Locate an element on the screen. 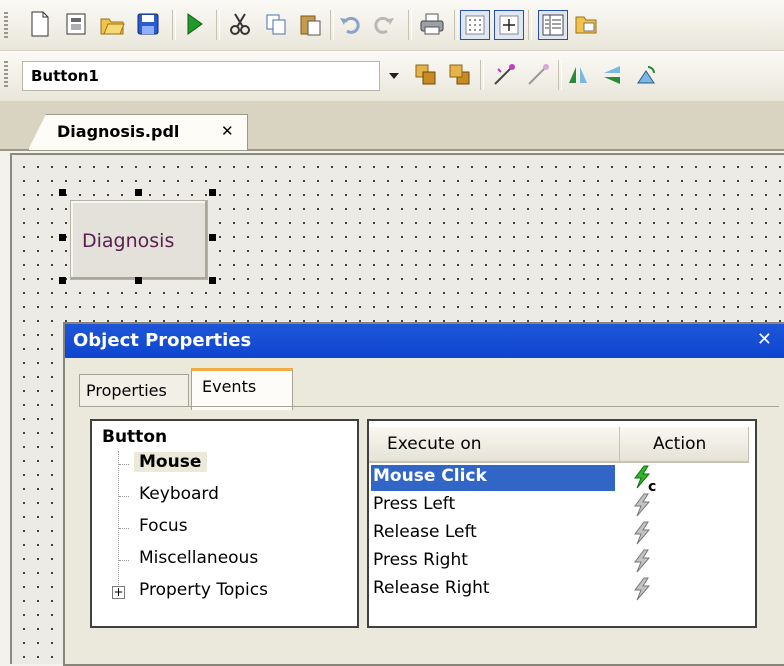 The height and width of the screenshot is (666, 784). tab-diagnosis: Diagnosis.pdl ✕ is located at coordinates (138, 132).